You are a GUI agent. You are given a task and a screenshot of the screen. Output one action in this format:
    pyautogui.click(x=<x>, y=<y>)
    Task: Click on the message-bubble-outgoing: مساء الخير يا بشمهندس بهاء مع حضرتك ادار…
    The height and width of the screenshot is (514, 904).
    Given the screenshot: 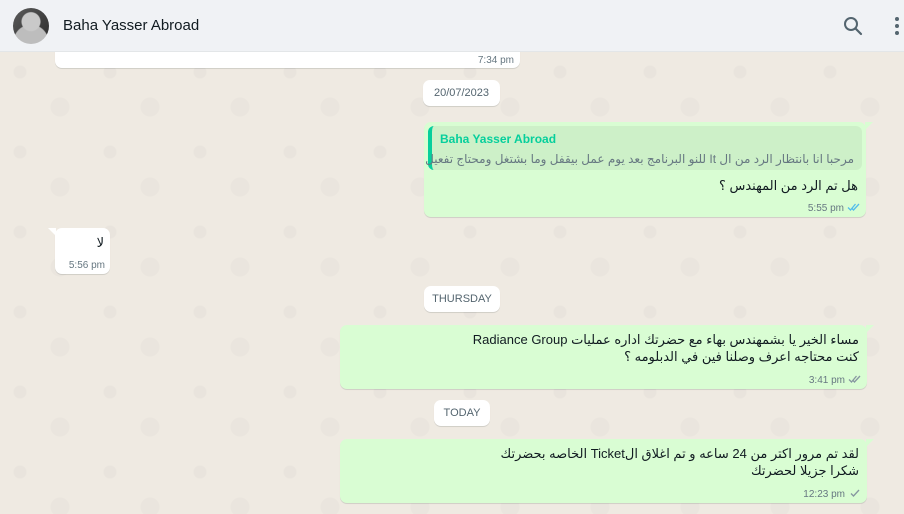 What is the action you would take?
    pyautogui.click(x=607, y=357)
    